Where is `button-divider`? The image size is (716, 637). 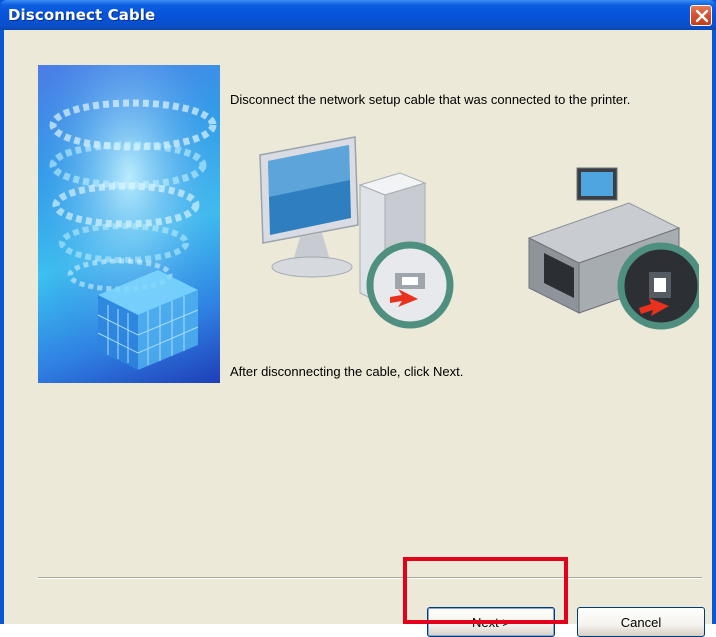 button-divider is located at coordinates (370, 578).